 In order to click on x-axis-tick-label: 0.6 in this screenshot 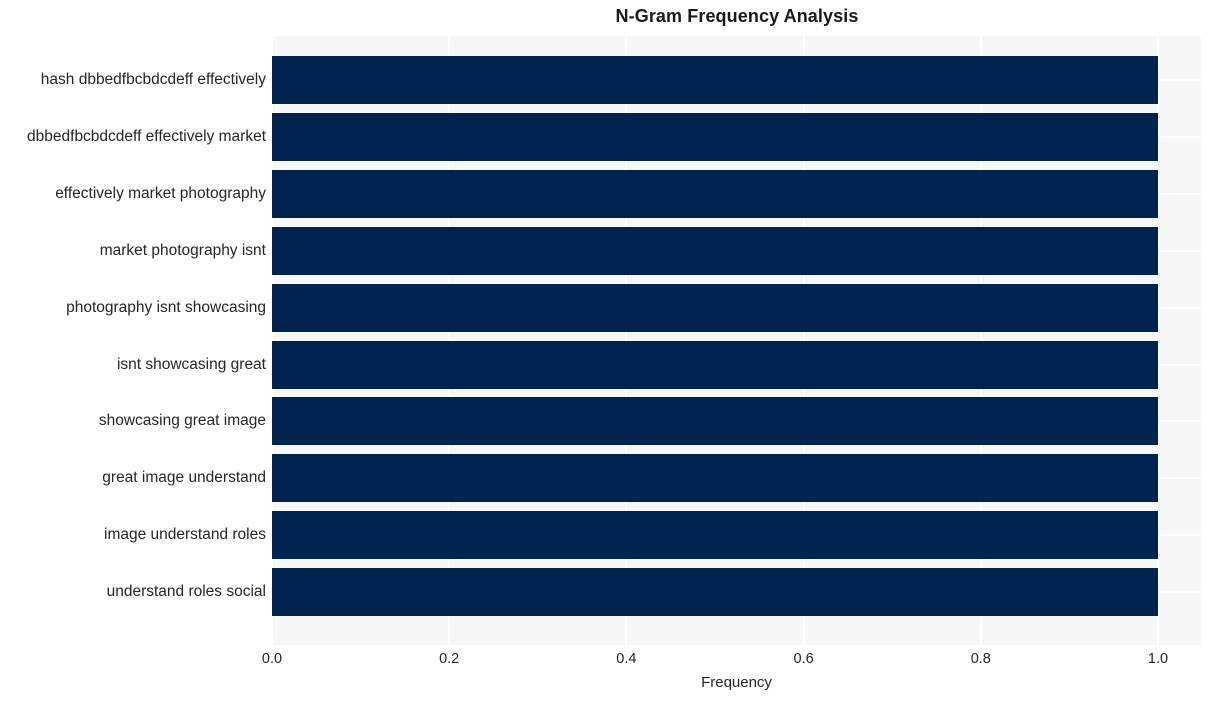, I will do `click(803, 659)`.